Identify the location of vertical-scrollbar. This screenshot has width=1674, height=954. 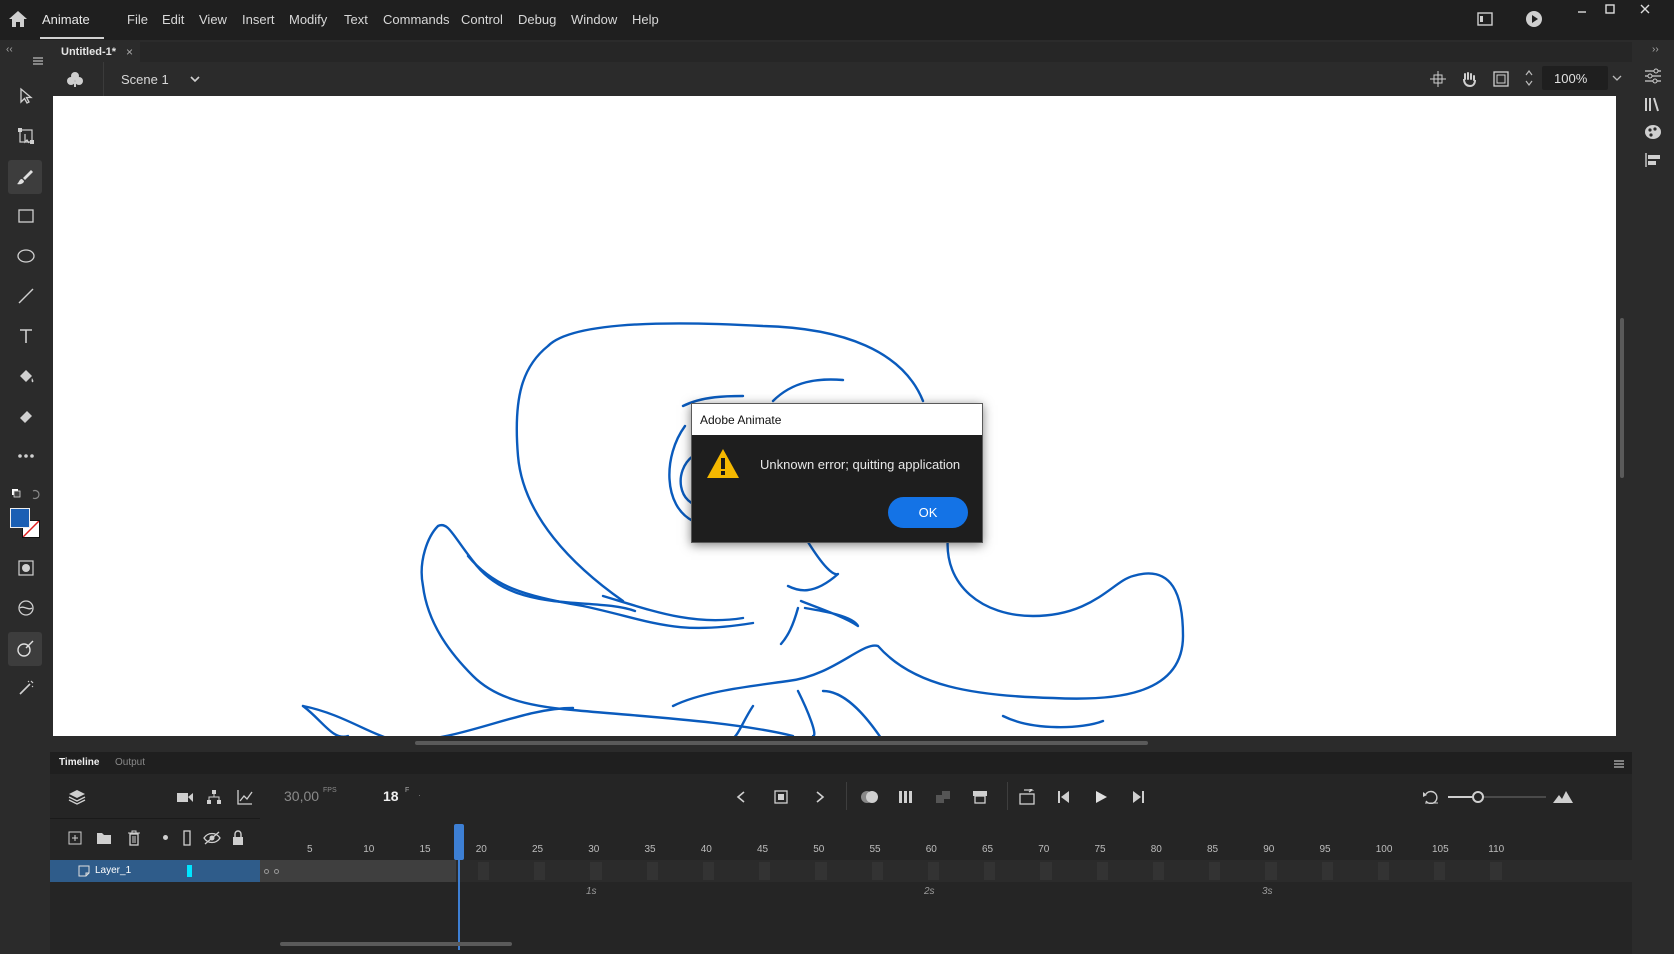
(1622, 398).